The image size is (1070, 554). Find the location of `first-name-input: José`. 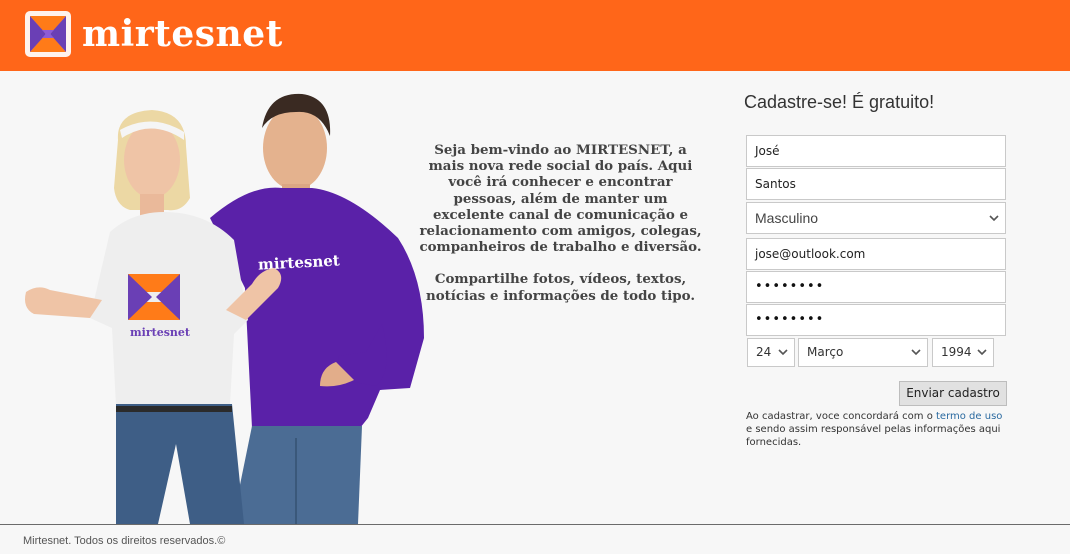

first-name-input: José is located at coordinates (876, 151).